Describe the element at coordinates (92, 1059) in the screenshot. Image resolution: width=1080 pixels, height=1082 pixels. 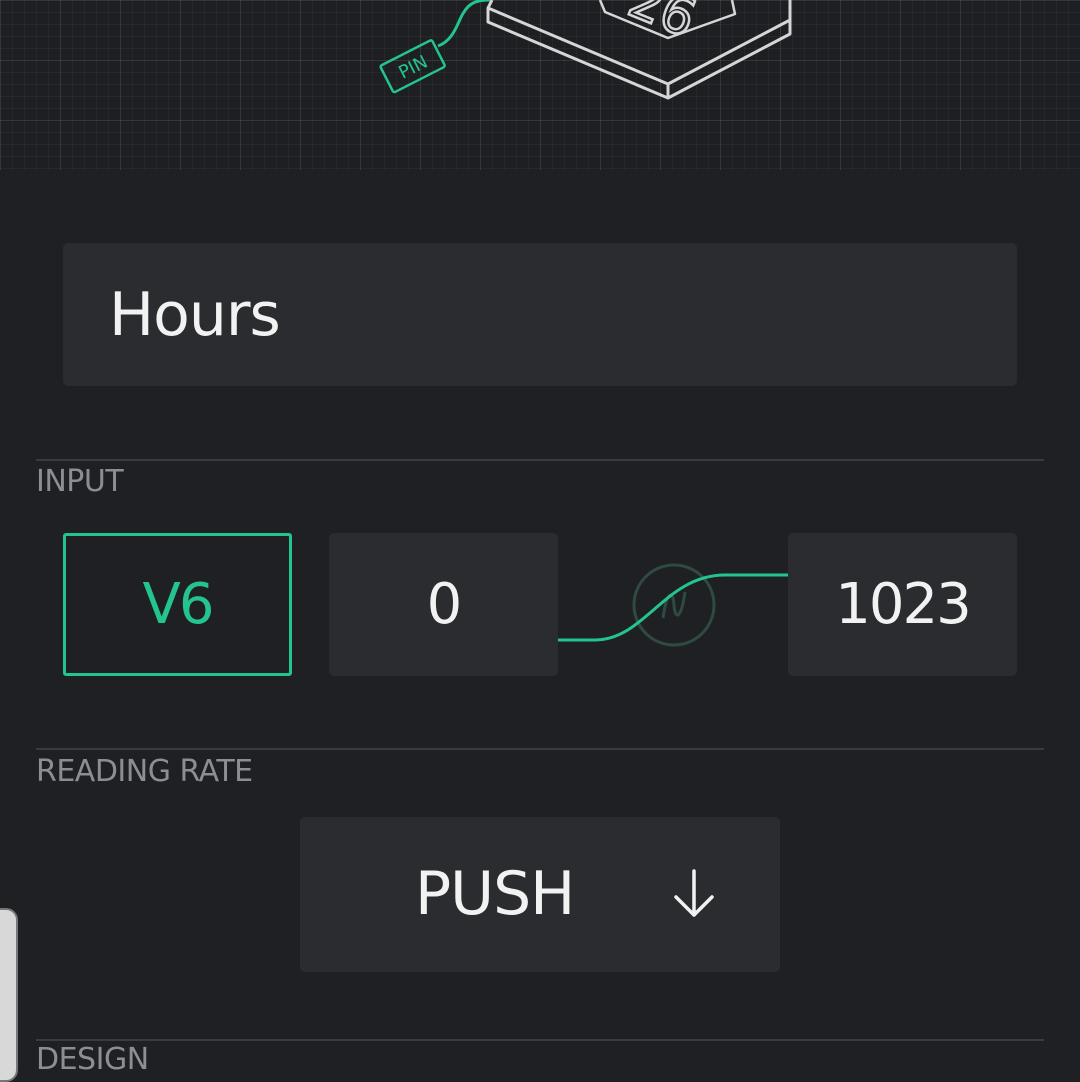
I see `design-section-label: DESIGN` at that location.